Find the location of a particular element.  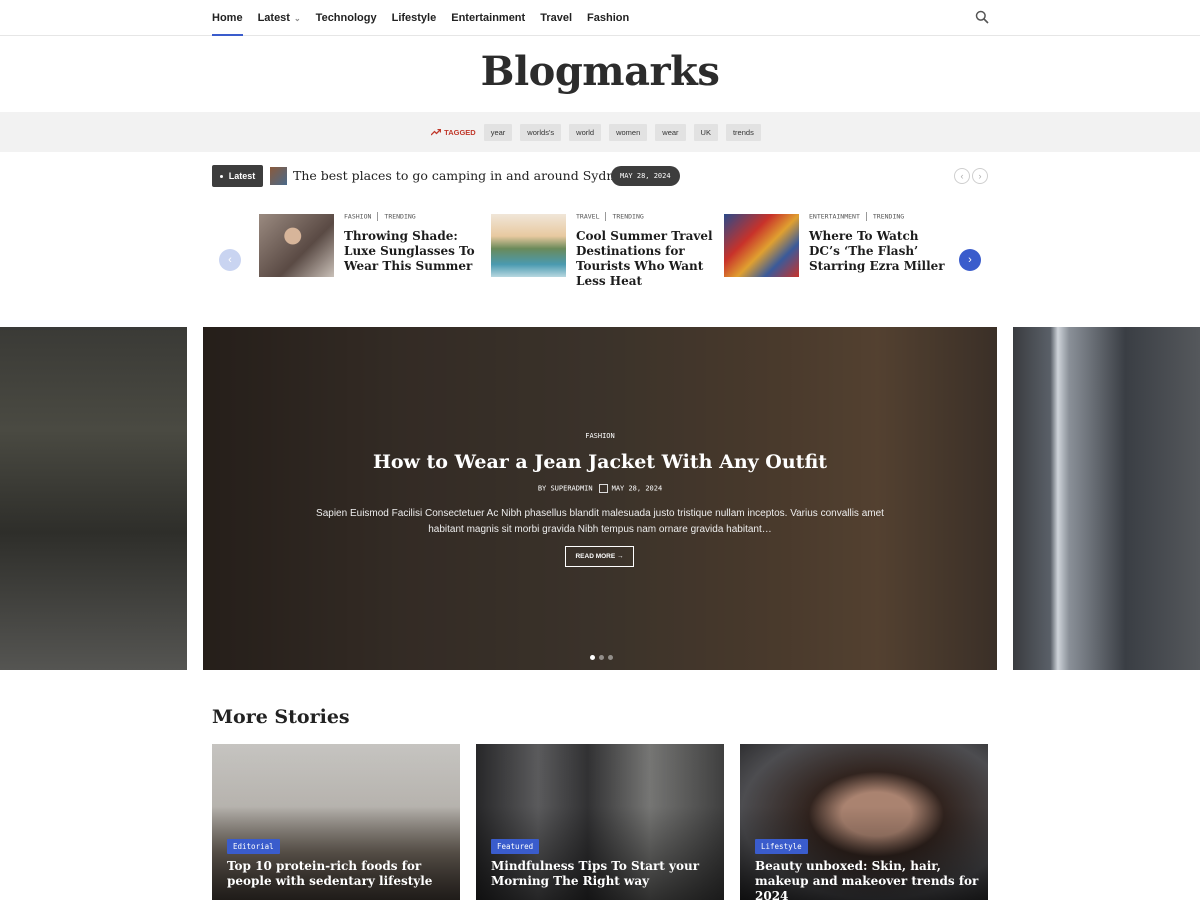

nav-item-label: Lifestyle is located at coordinates (414, 18).